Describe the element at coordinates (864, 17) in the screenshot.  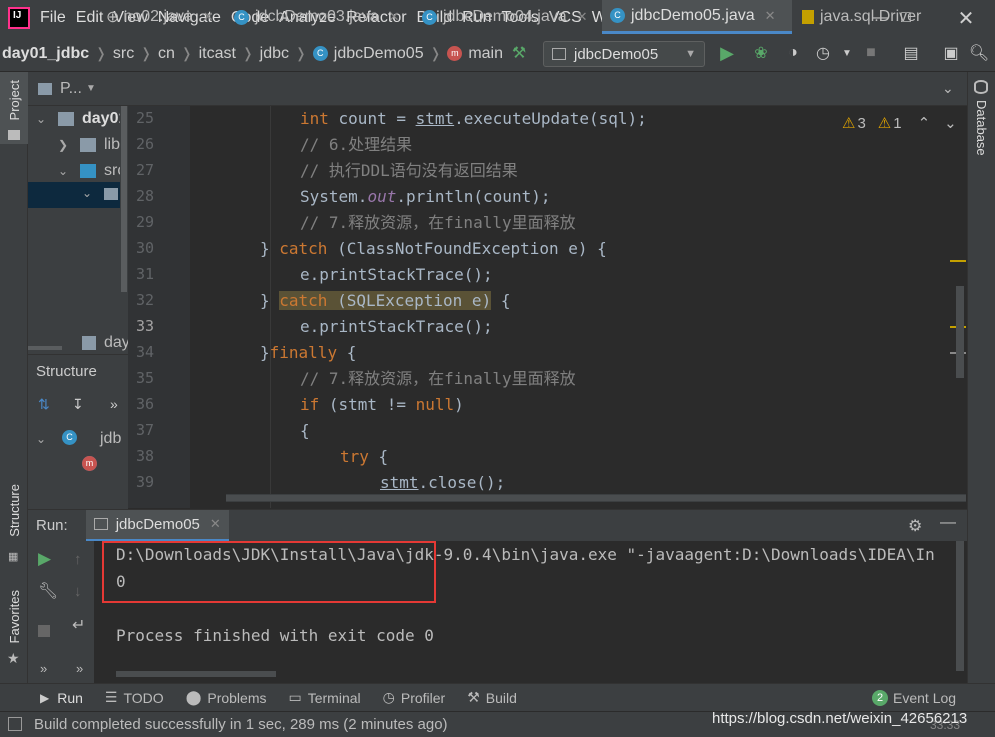
I see `tab-java-sql-driver: java.sql.Driver` at that location.